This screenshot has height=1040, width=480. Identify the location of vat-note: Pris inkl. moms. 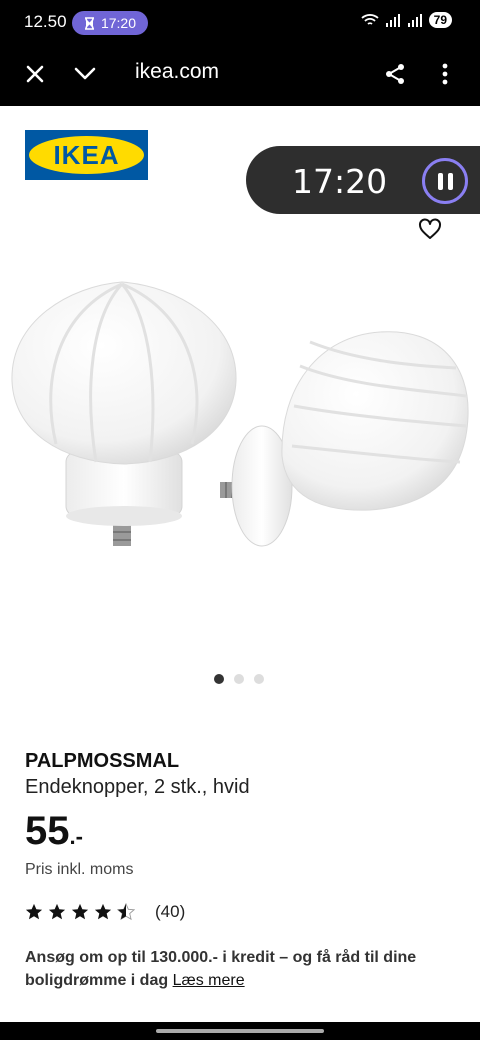
(79, 869).